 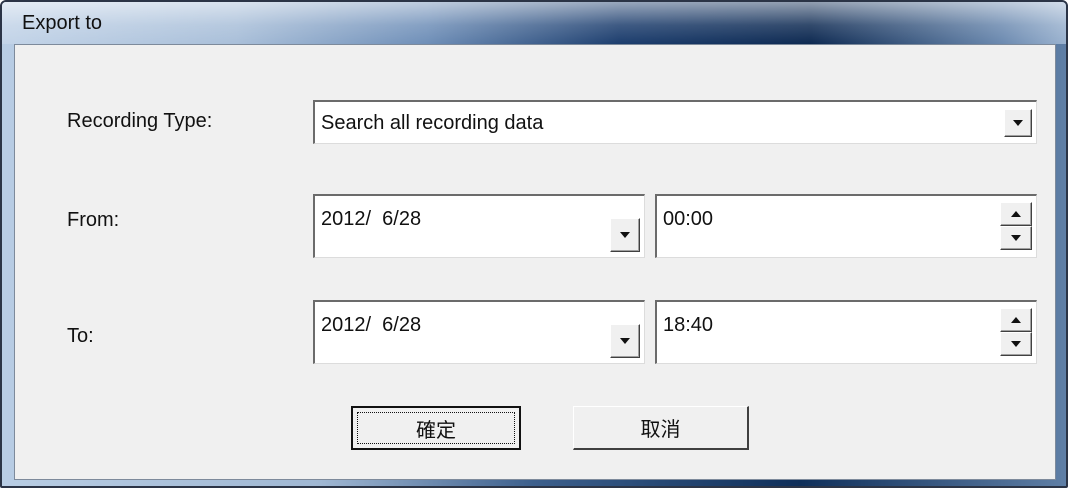 I want to click on to-time-down-button, so click(x=1016, y=344).